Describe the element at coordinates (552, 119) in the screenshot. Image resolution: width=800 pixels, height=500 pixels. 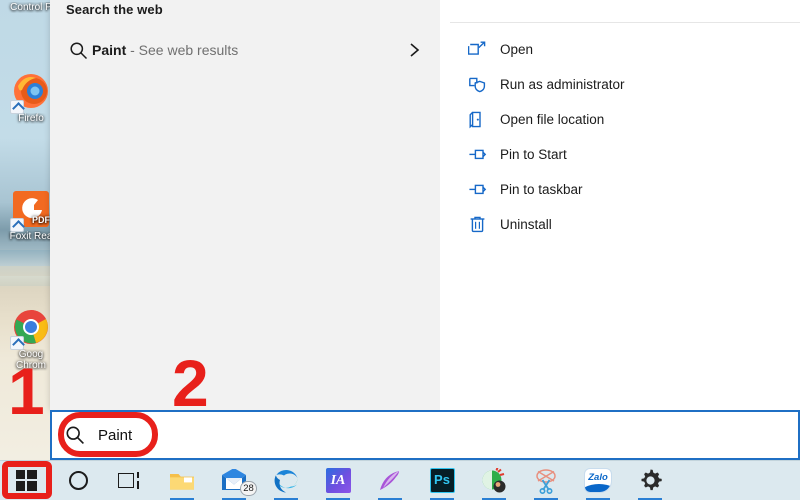
I see `command-label: Open file location` at that location.